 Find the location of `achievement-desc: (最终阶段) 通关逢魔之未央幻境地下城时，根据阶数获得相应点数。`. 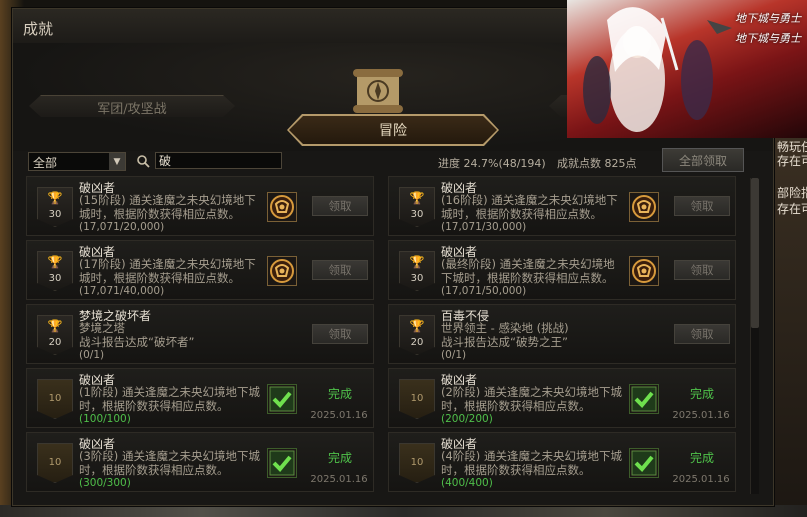

achievement-desc: (最终阶段) 通关逢魔之未央幻境地下城时，根据阶数获得相应点数。 is located at coordinates (528, 271).